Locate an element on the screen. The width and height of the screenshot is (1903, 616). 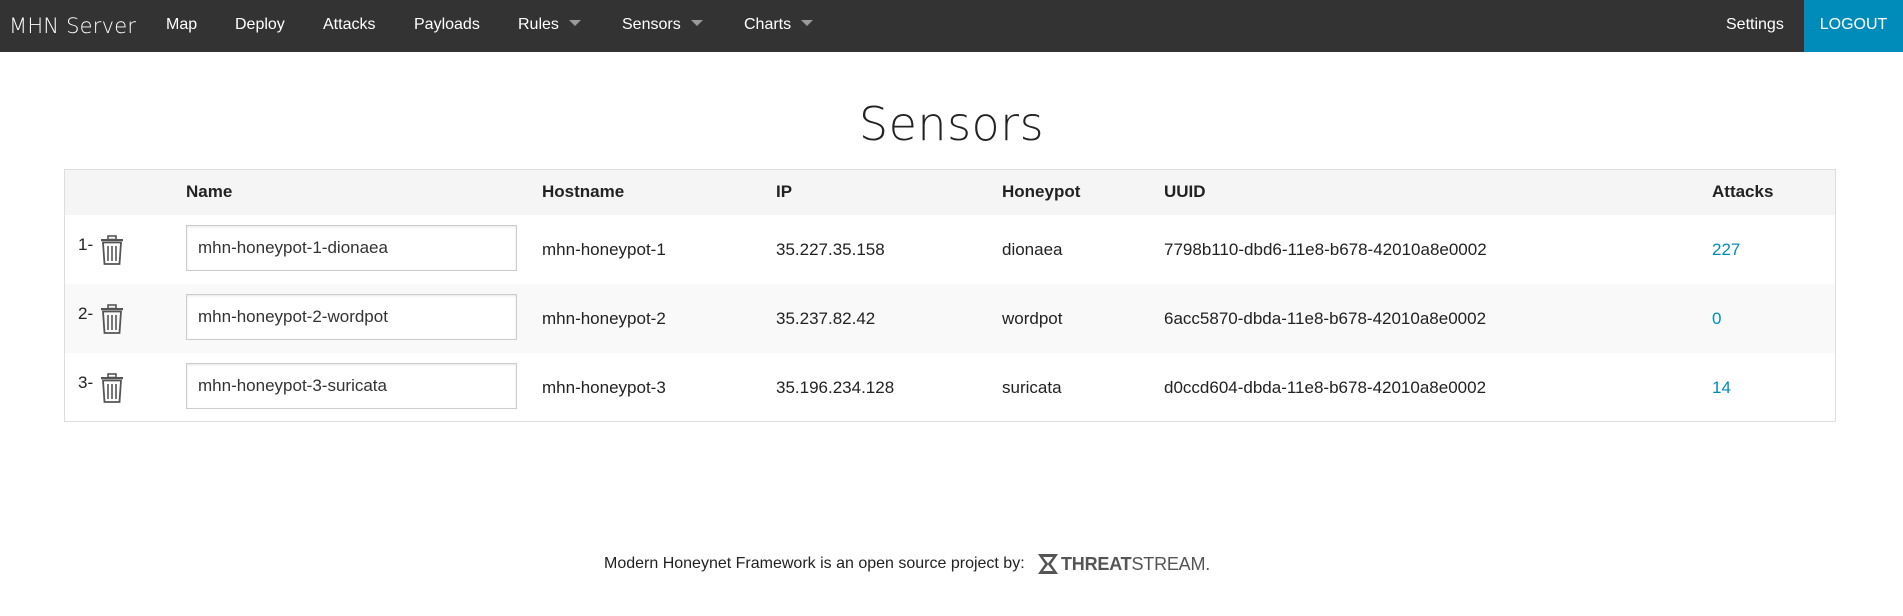
logo-light-text: STREAM. is located at coordinates (1171, 563).